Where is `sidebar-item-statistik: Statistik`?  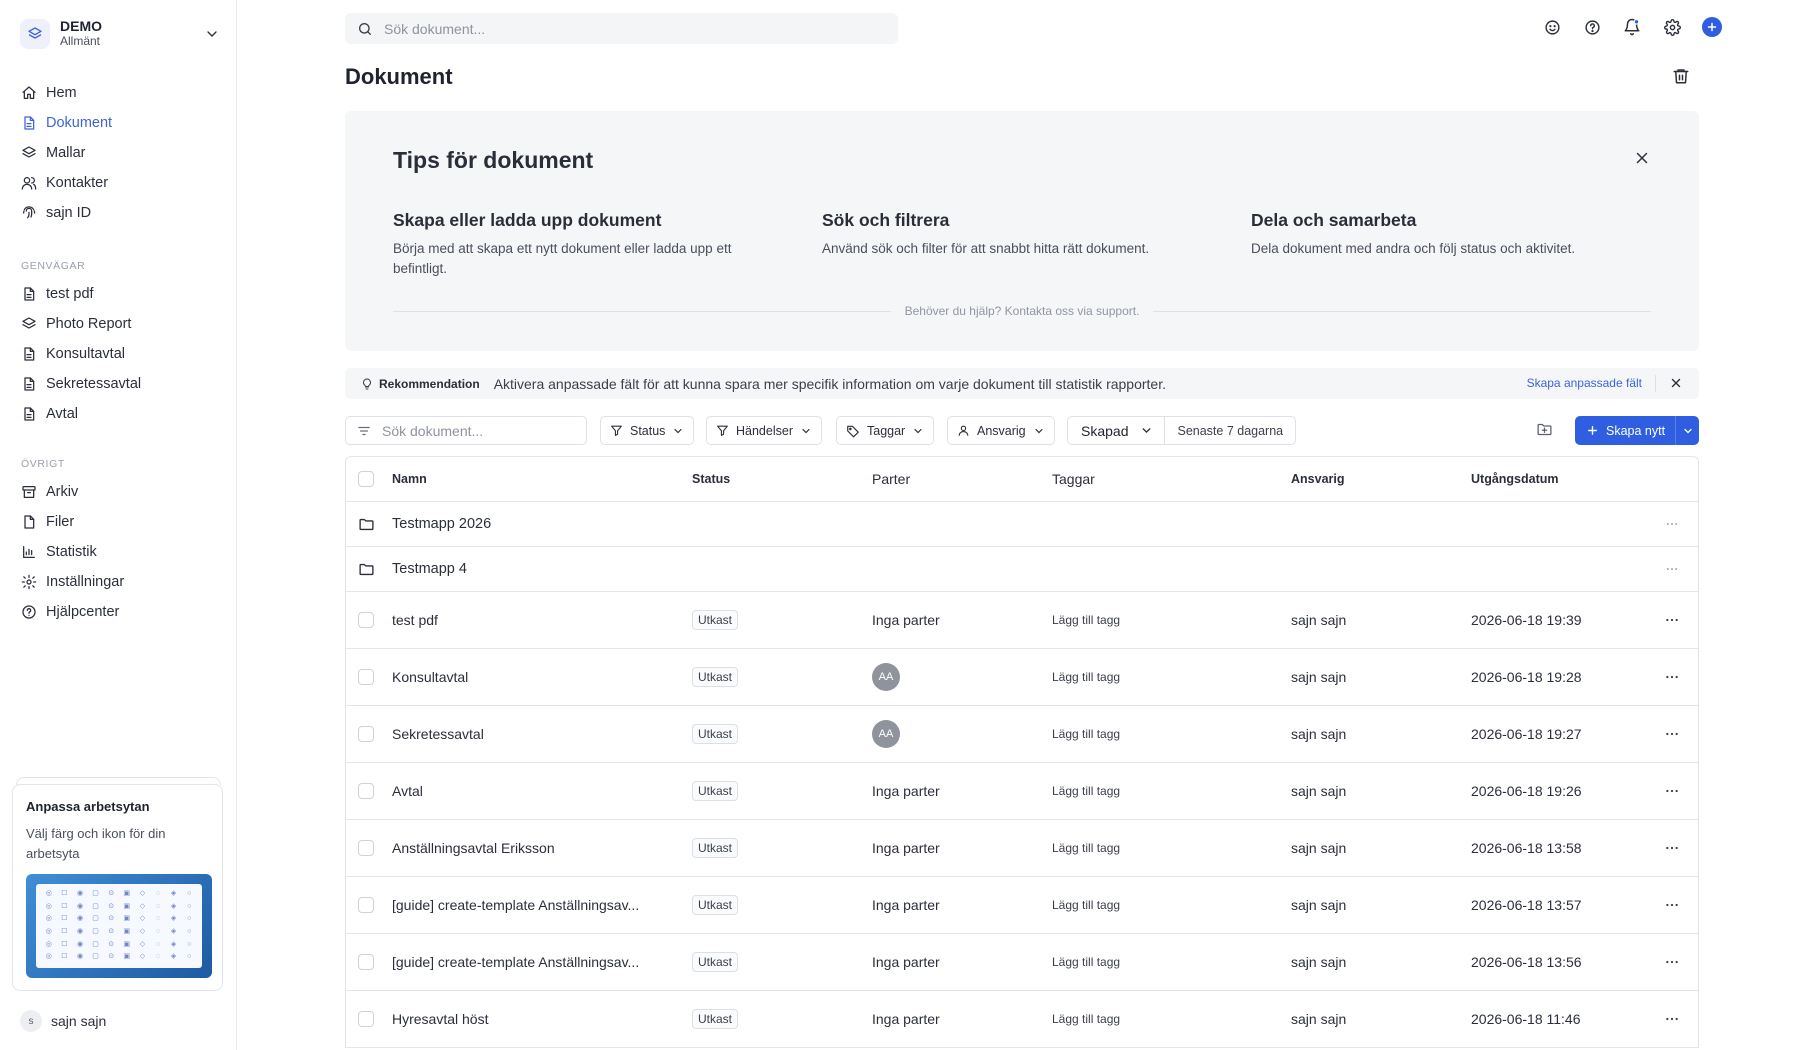 sidebar-item-statistik: Statistik is located at coordinates (119, 552).